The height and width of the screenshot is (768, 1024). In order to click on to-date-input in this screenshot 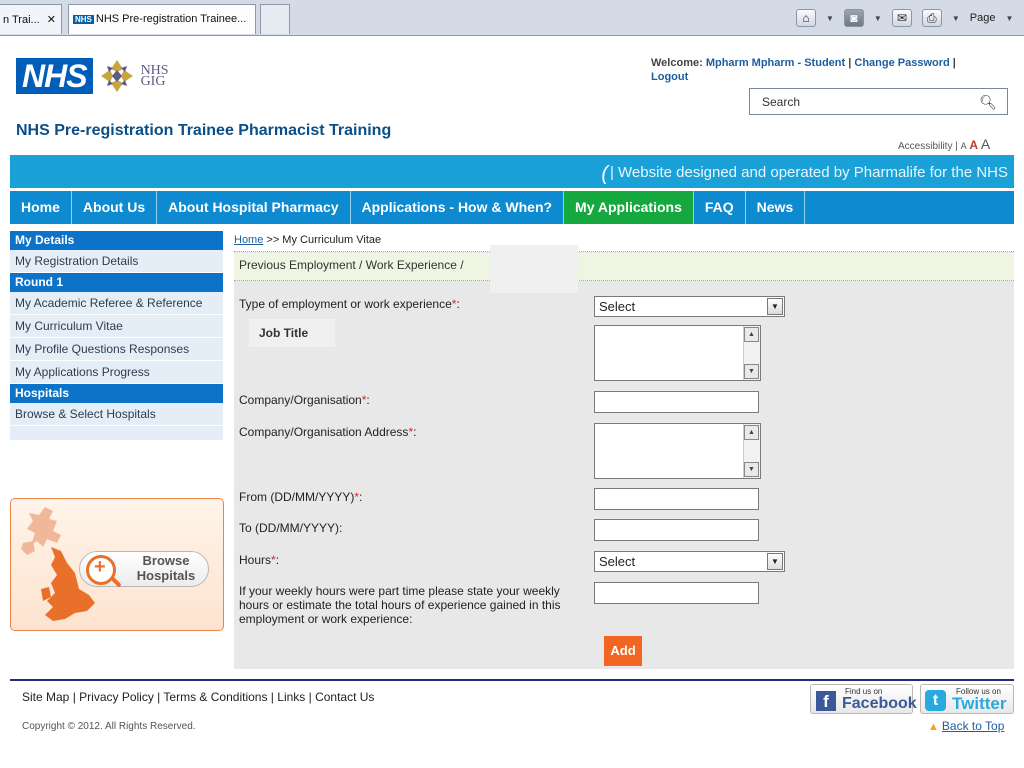, I will do `click(676, 530)`.